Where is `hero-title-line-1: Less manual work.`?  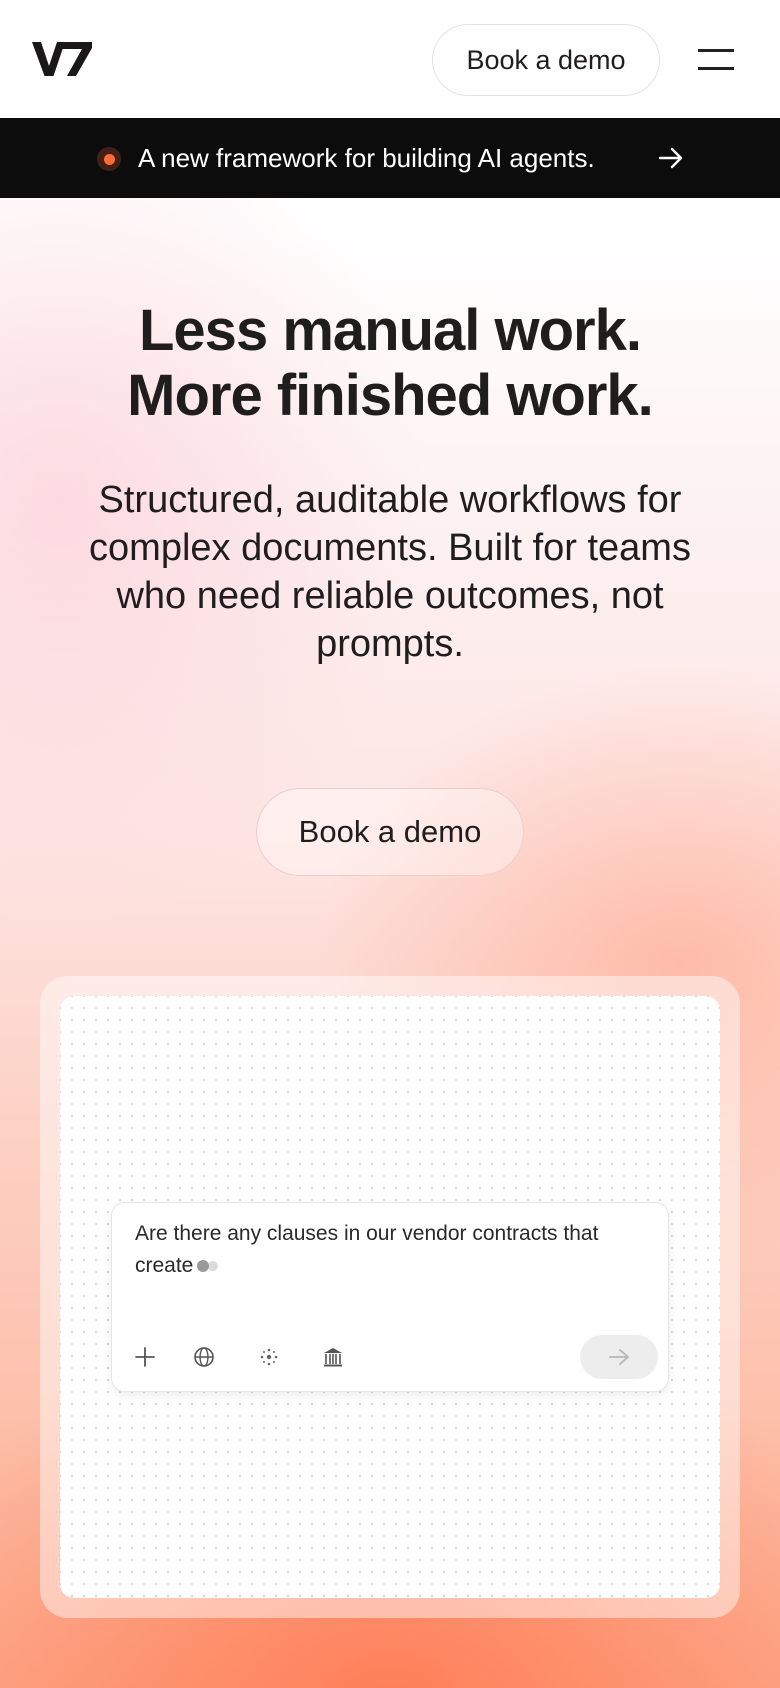
hero-title-line-1: Less manual work. is located at coordinates (390, 330).